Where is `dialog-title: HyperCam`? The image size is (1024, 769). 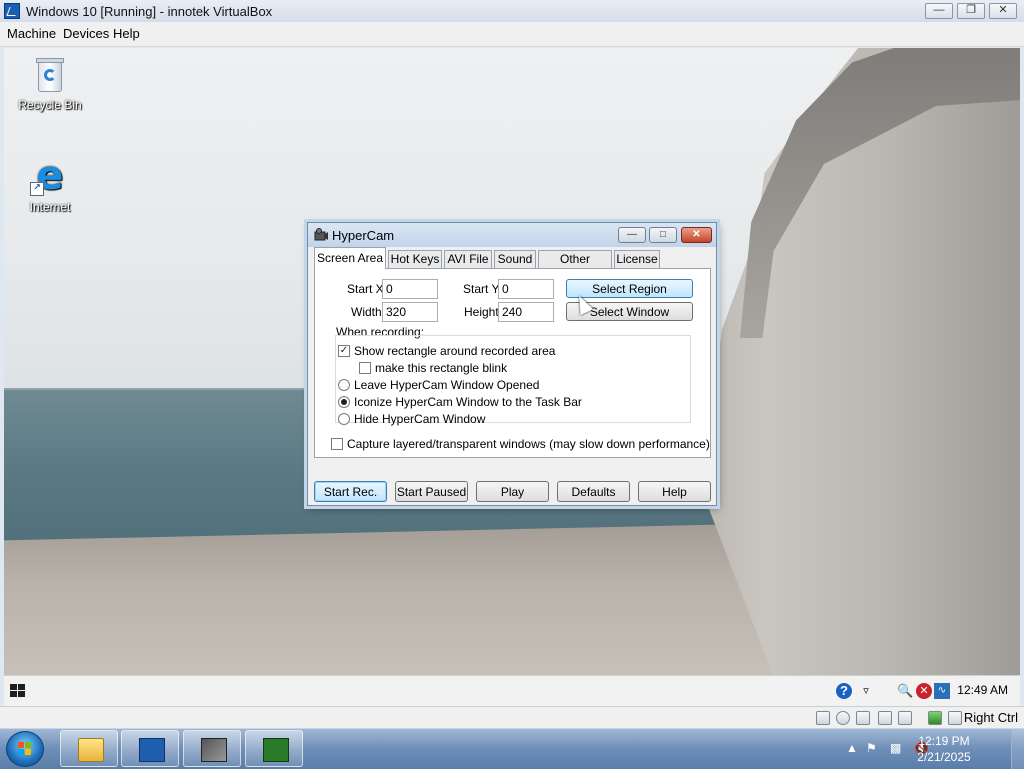 dialog-title: HyperCam is located at coordinates (363, 235).